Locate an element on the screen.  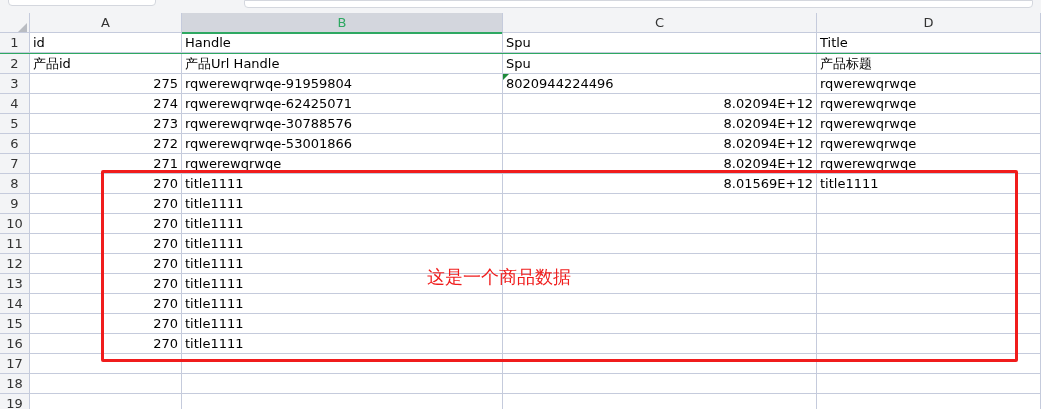
table-cell: rqwerewqrwqe-62425071 is located at coordinates (342, 104).